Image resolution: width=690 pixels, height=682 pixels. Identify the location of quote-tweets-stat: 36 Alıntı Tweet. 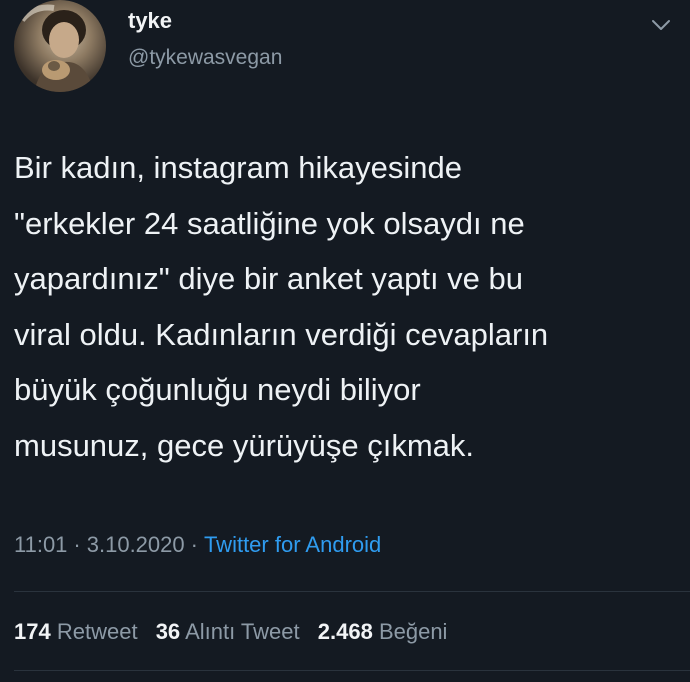
(228, 631).